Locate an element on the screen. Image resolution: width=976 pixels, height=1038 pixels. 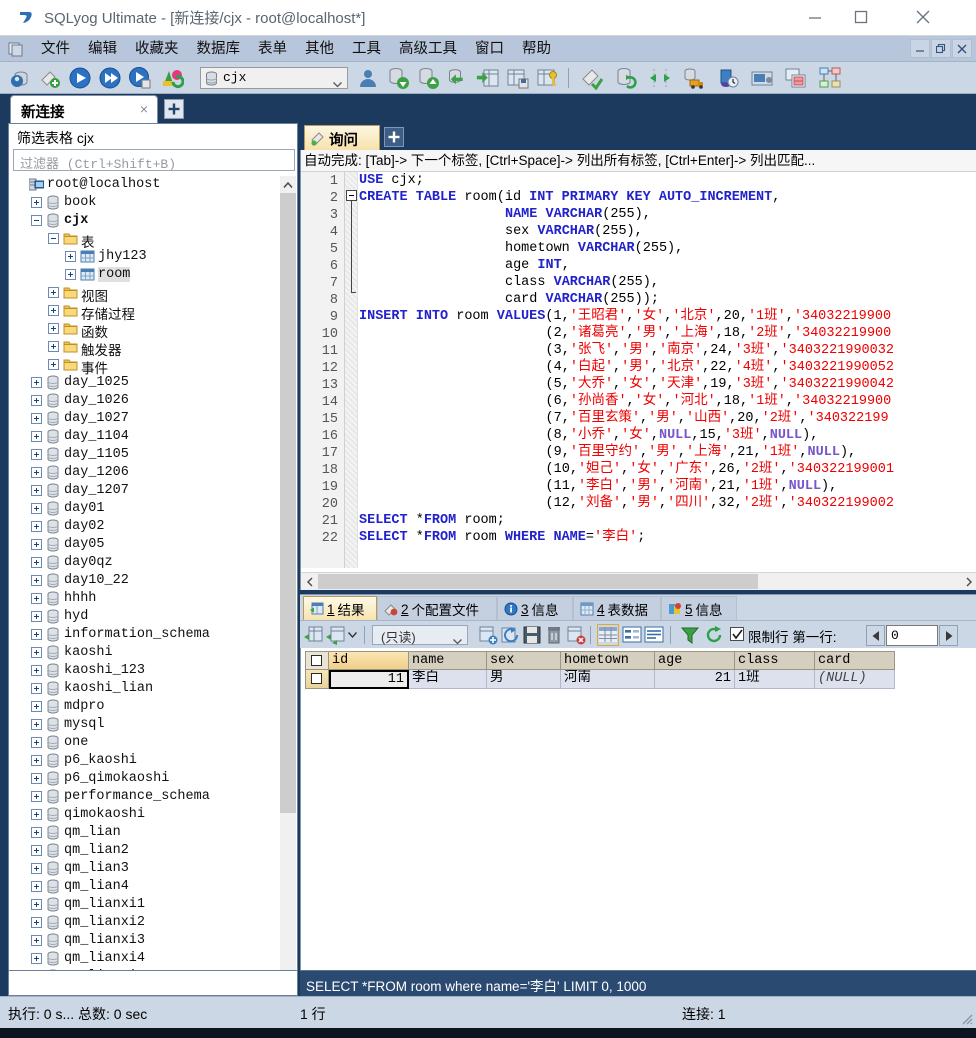
grid-cell-class: 1班 is located at coordinates (775, 679).